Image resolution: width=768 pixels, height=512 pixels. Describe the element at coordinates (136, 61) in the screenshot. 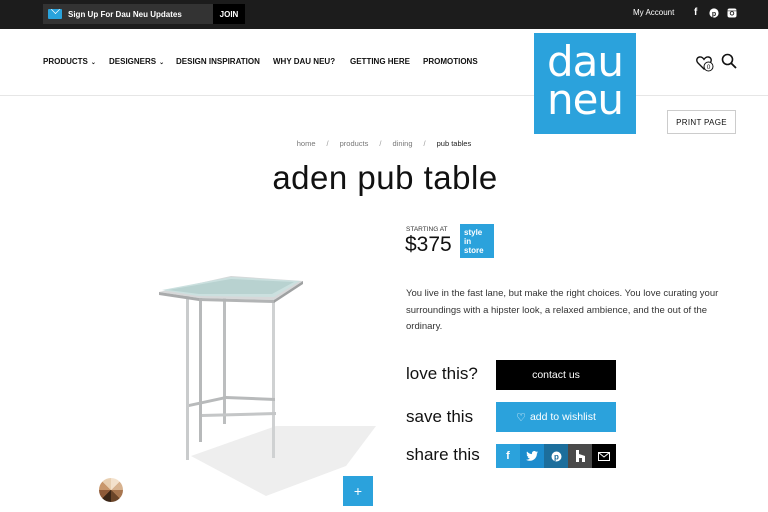

I see `nav-designers: DESIGNERS ⌄` at that location.